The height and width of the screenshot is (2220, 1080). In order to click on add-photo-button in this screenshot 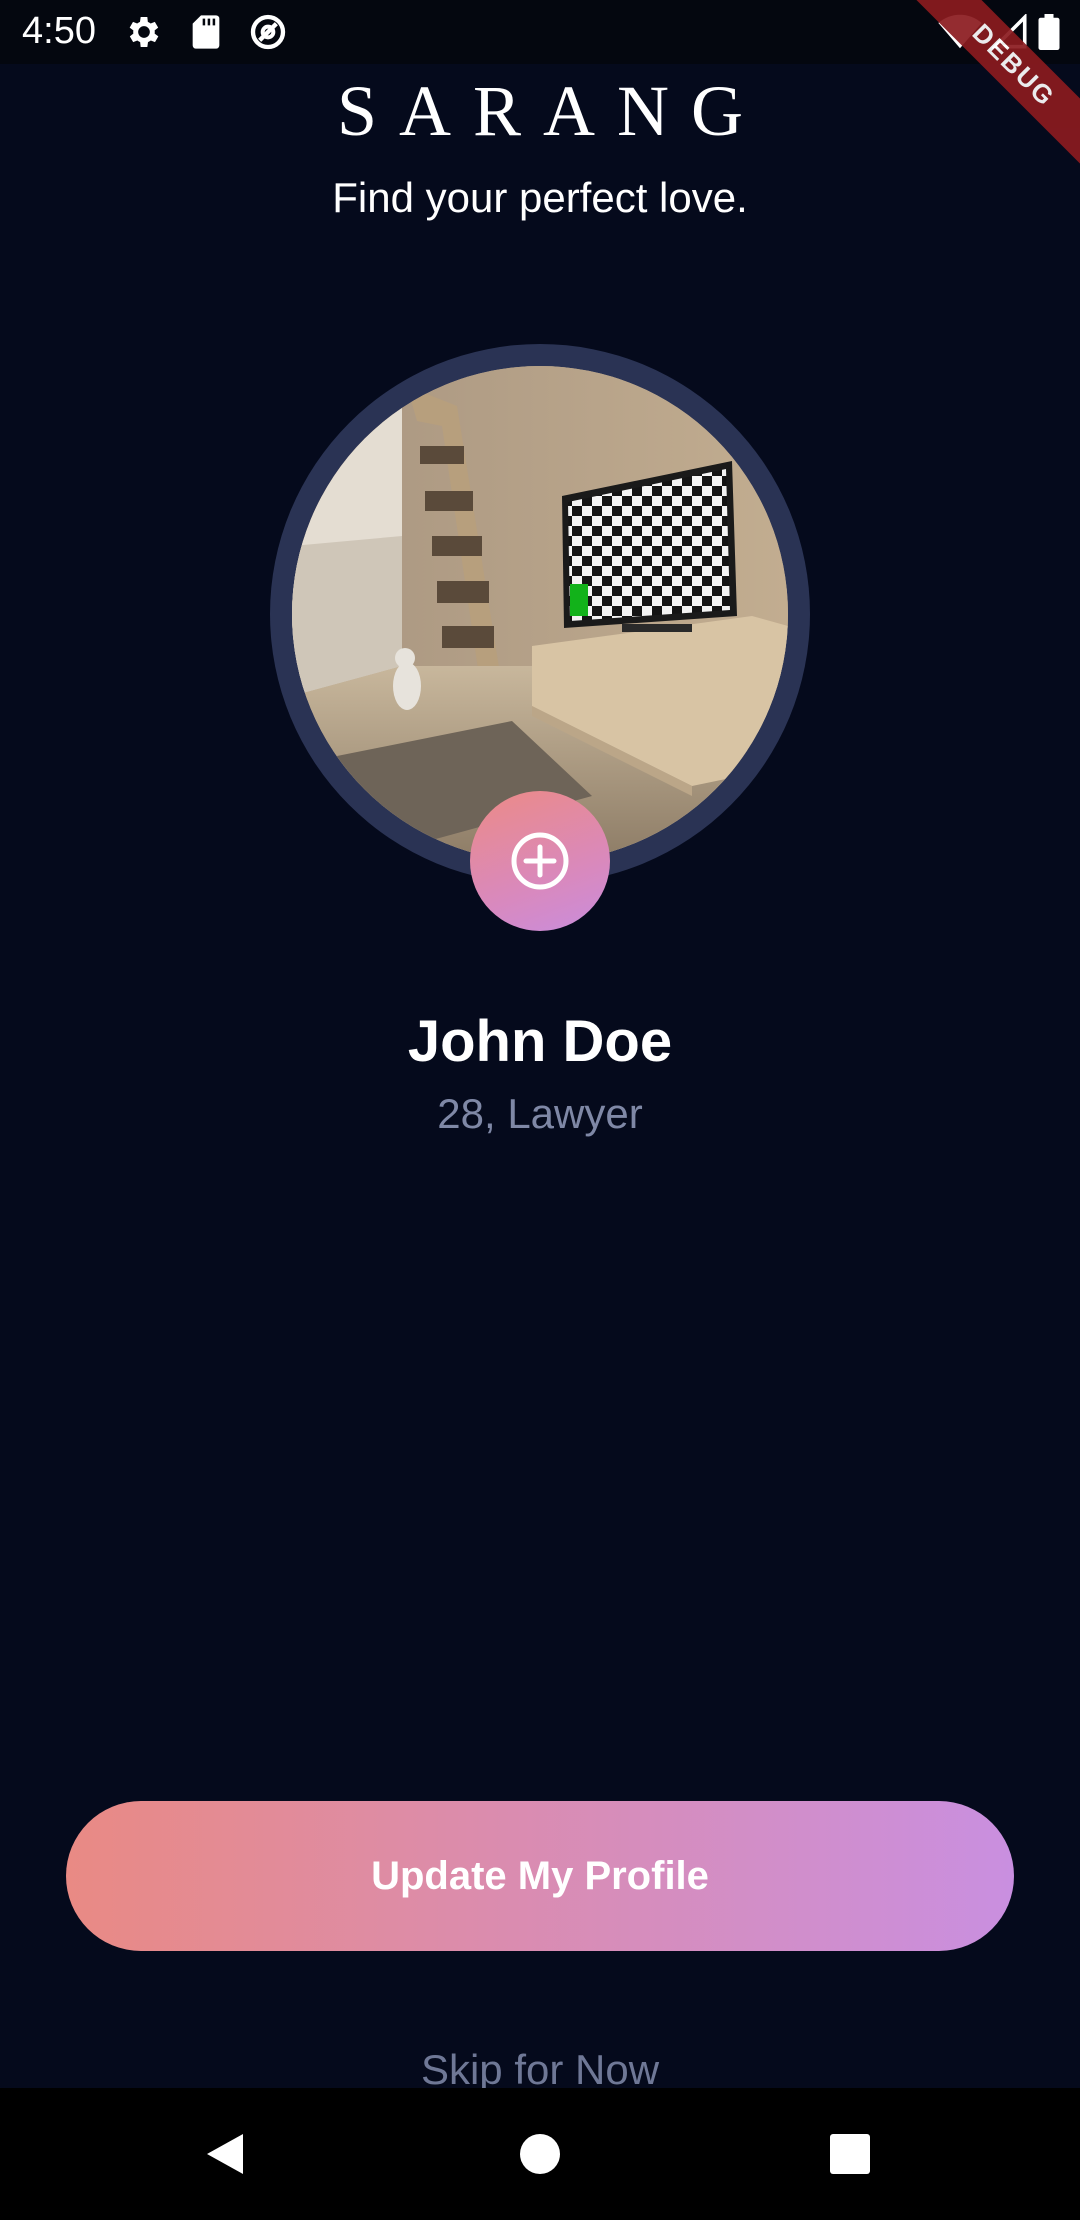, I will do `click(540, 861)`.